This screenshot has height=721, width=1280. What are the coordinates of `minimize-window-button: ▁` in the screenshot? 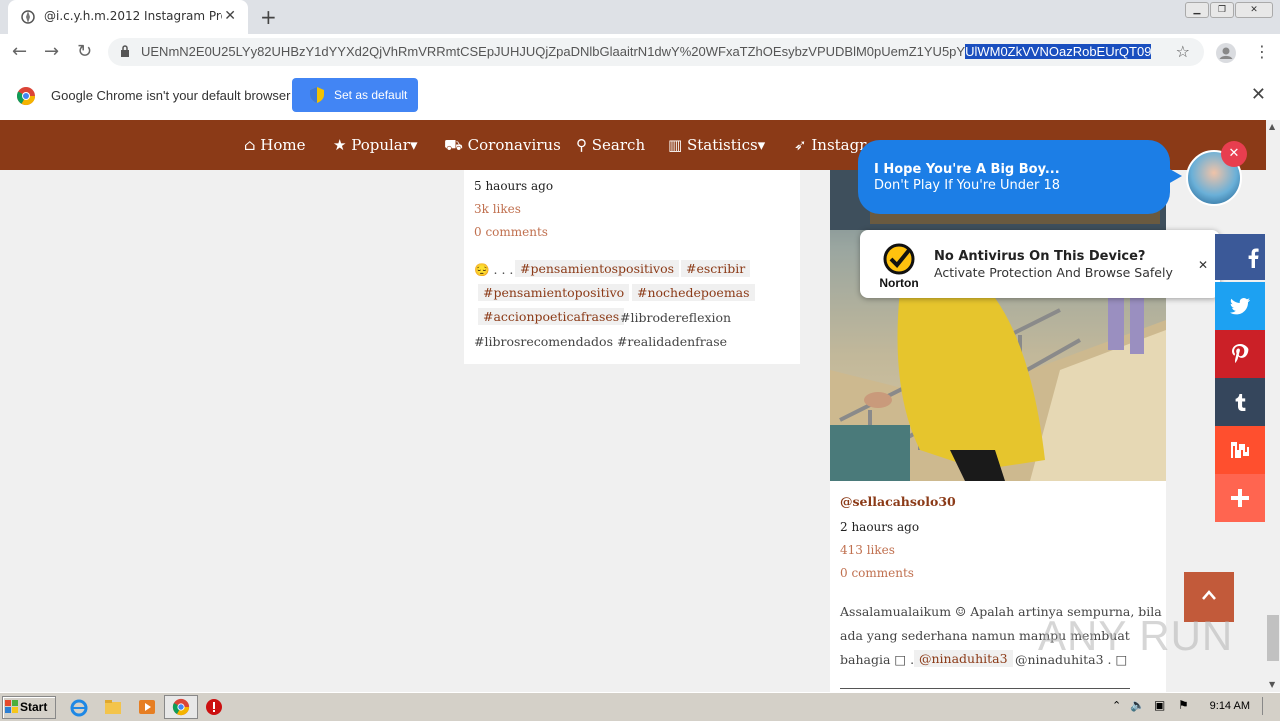 It's located at (1197, 10).